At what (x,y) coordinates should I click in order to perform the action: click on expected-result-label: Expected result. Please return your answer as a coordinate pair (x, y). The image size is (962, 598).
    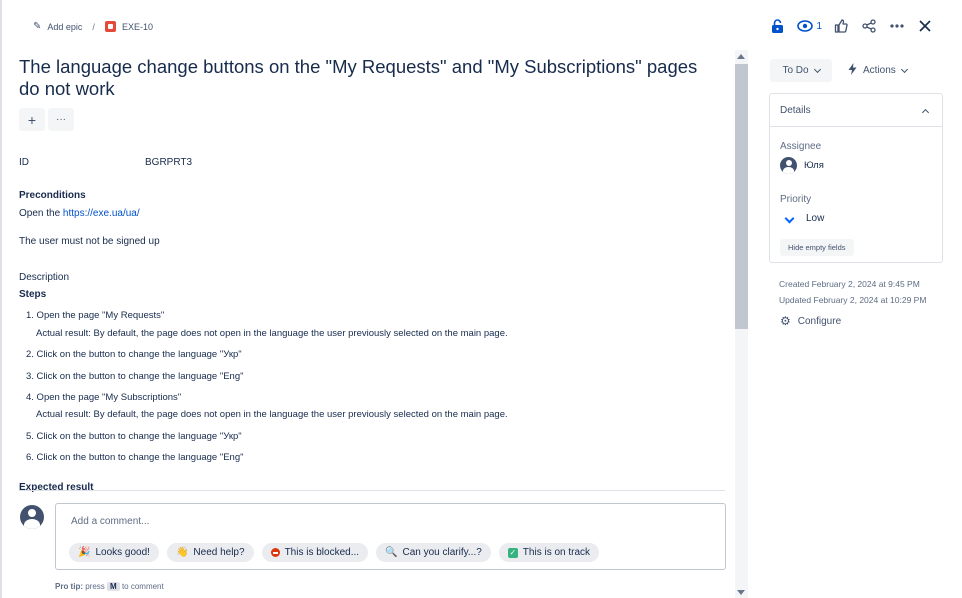
    Looking at the image, I should click on (56, 487).